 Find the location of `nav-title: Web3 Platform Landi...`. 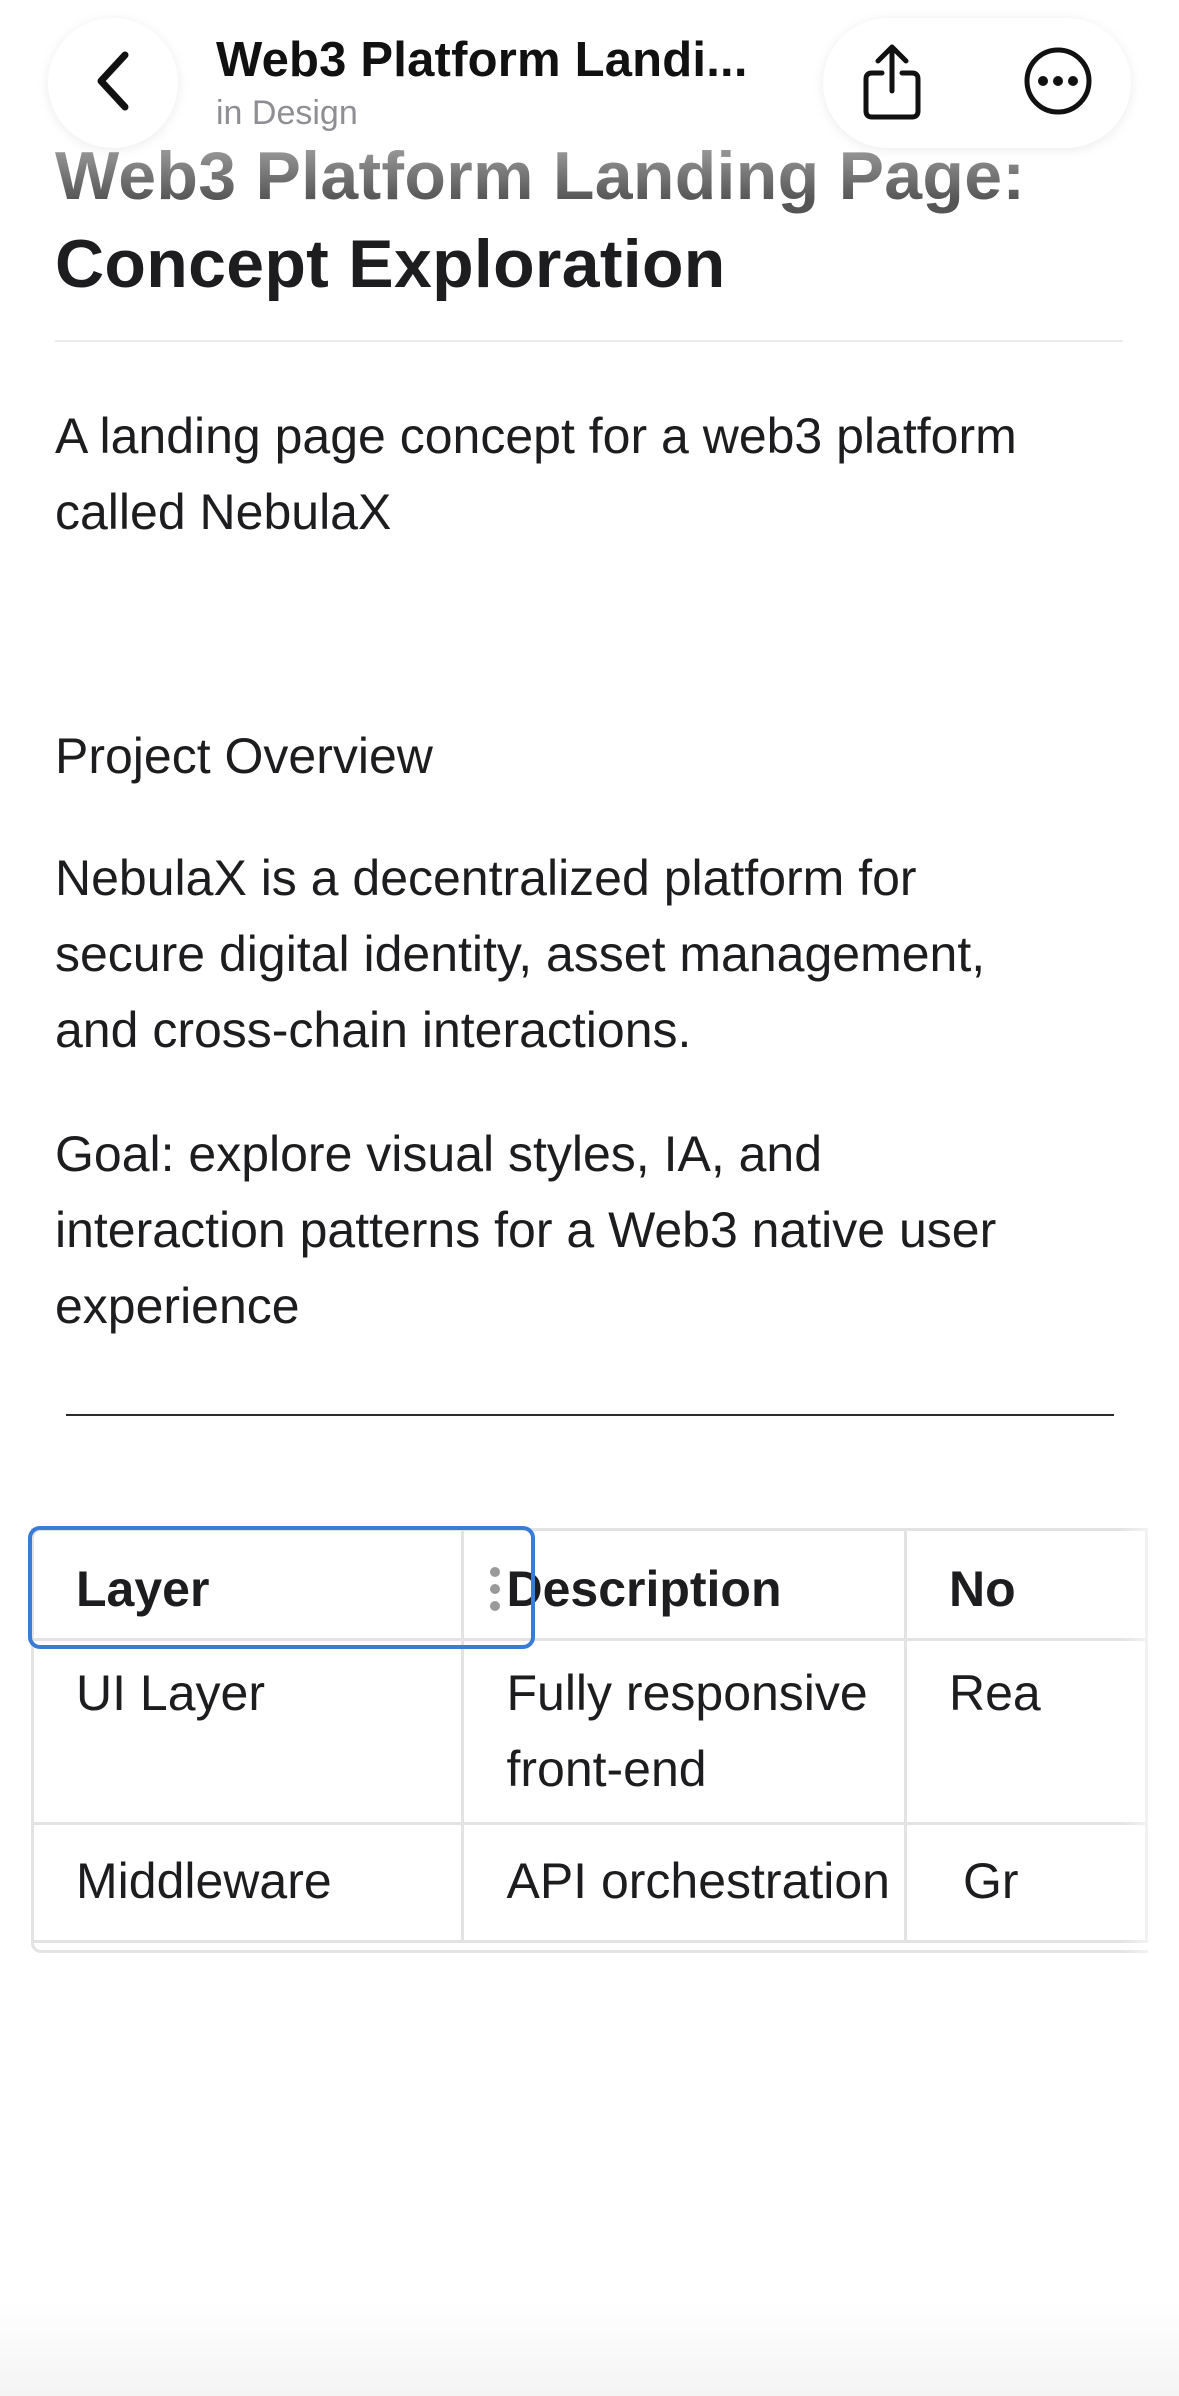

nav-title: Web3 Platform Landi... is located at coordinates (482, 60).